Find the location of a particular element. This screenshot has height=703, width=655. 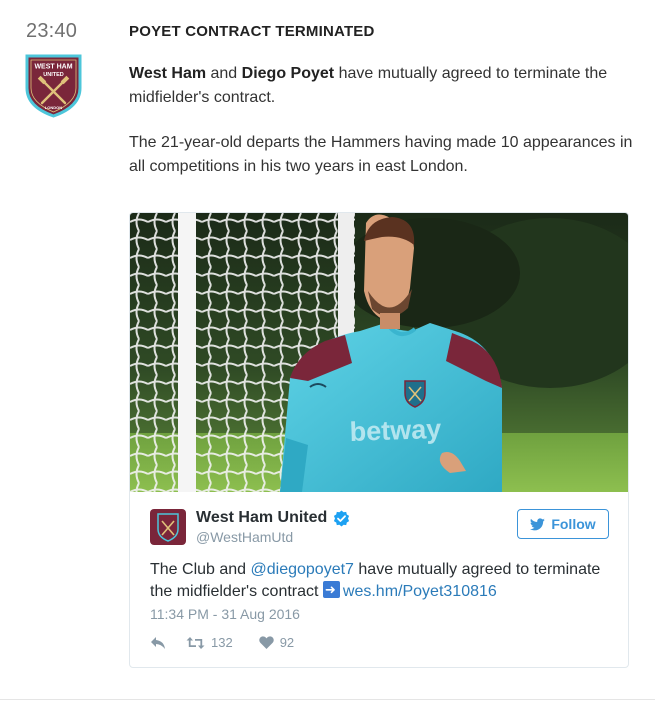

retweet-count: 132 is located at coordinates (222, 642).